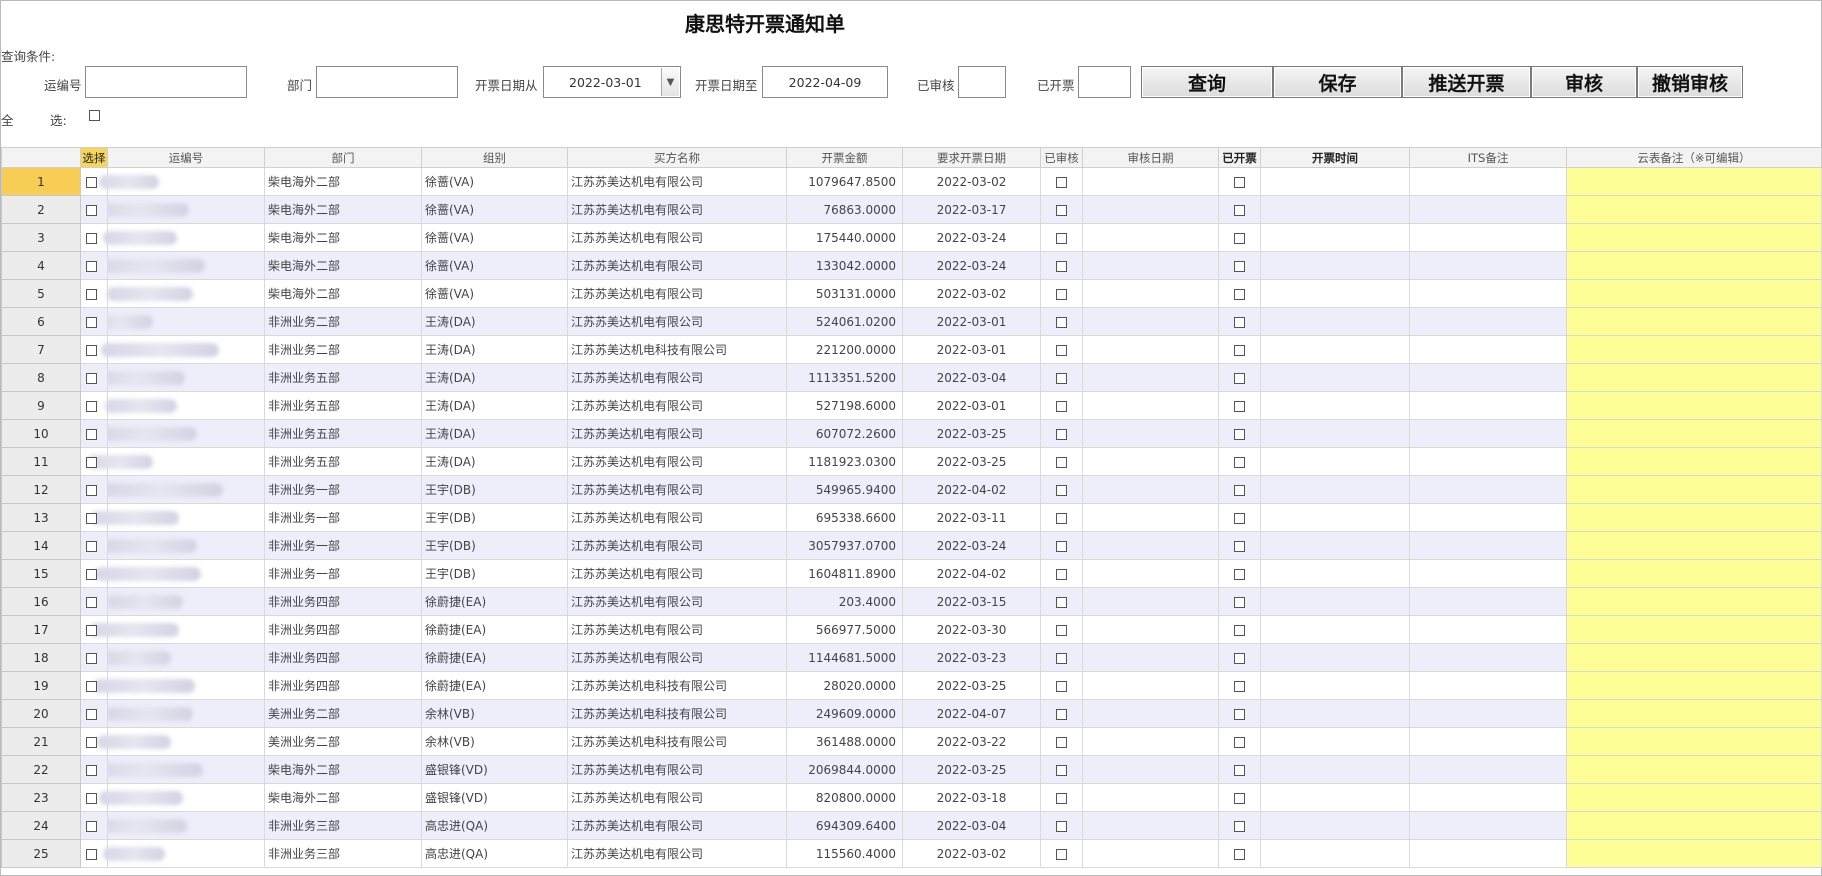 This screenshot has width=1822, height=876. Describe the element at coordinates (41, 377) in the screenshot. I see `row-number: 8` at that location.